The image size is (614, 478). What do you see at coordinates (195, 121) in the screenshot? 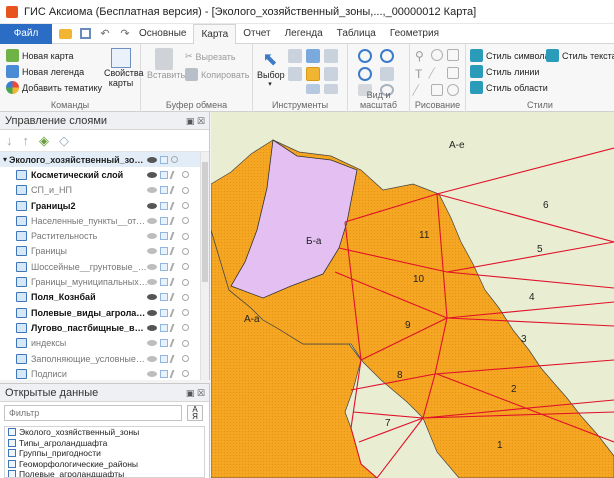
I see `panel-window-buttons: ▣ ☒` at bounding box center [195, 121].